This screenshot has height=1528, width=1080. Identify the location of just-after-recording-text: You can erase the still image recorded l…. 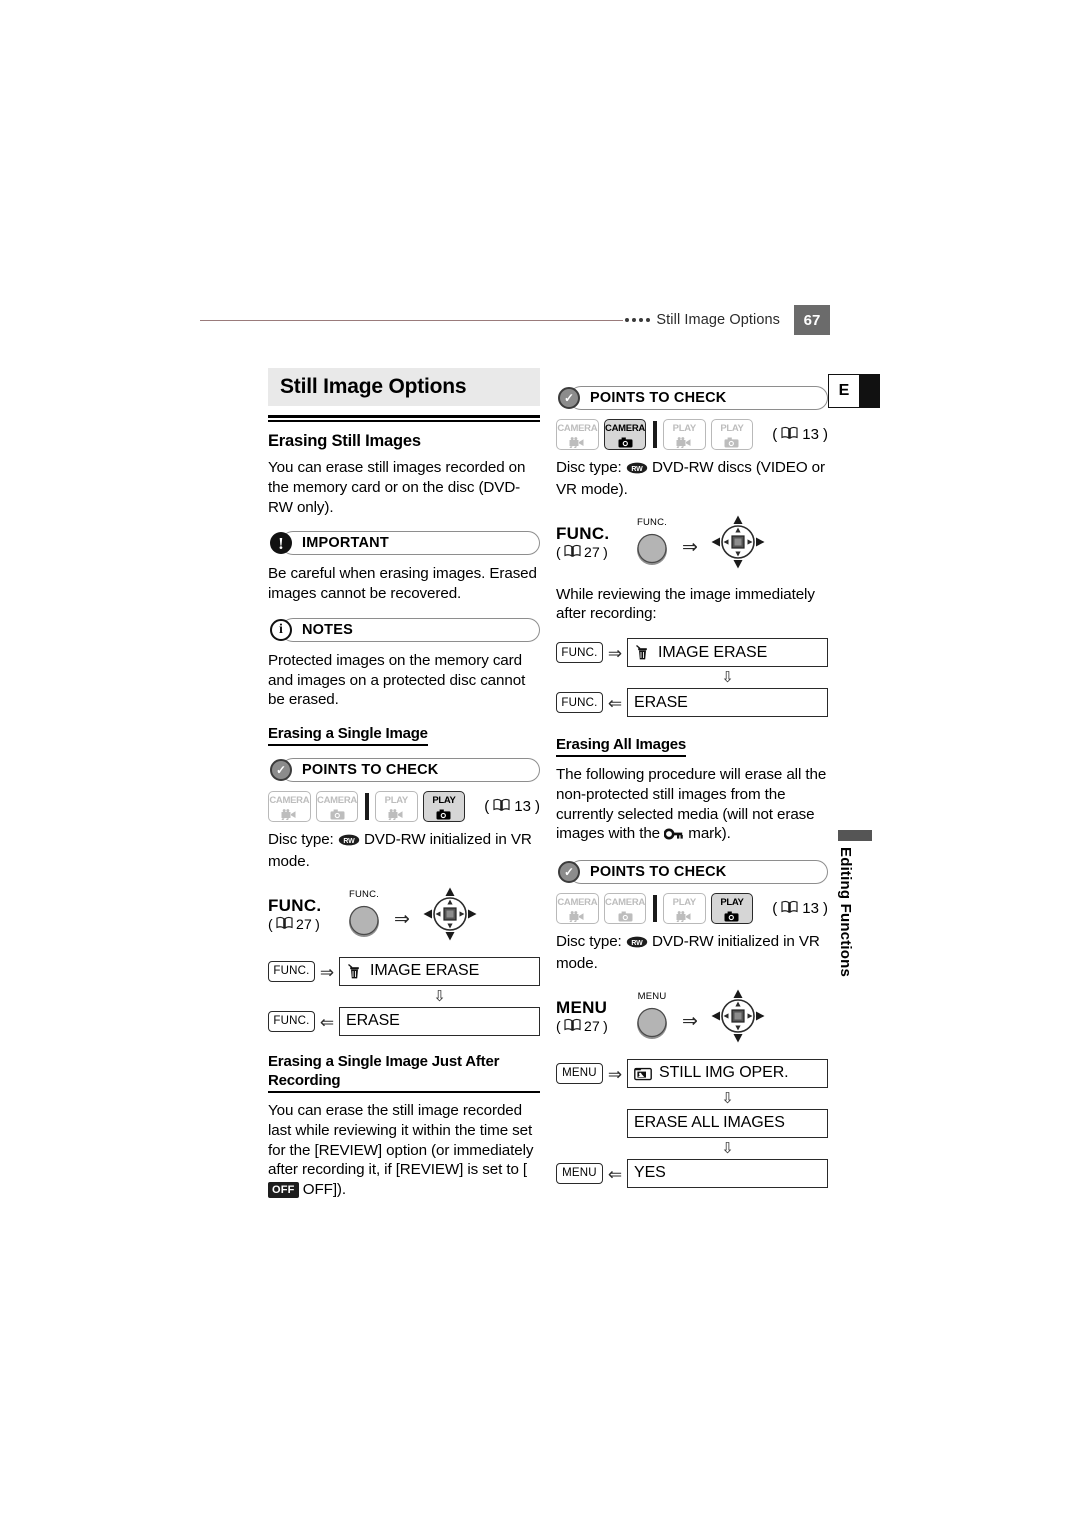
(401, 1150).